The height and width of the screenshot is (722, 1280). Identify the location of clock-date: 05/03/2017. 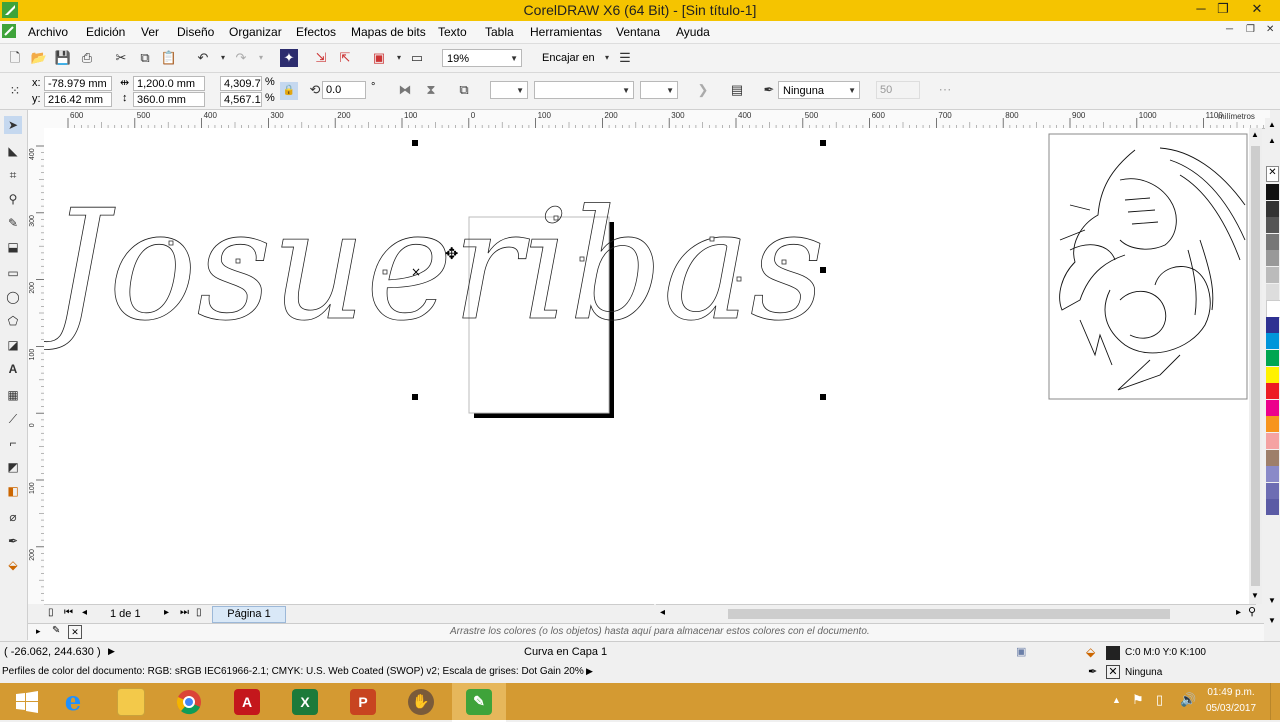
(1231, 708).